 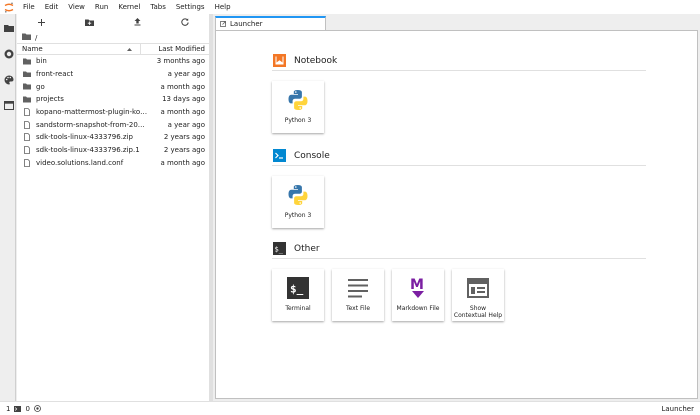 What do you see at coordinates (677, 408) in the screenshot?
I see `status-launcher-label: Launcher` at bounding box center [677, 408].